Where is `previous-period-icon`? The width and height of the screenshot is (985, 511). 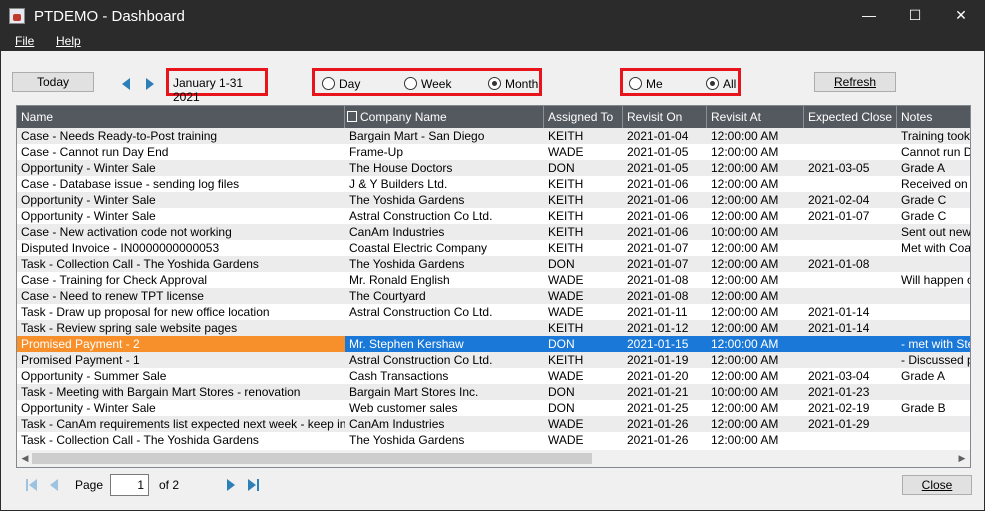 previous-period-icon is located at coordinates (126, 84).